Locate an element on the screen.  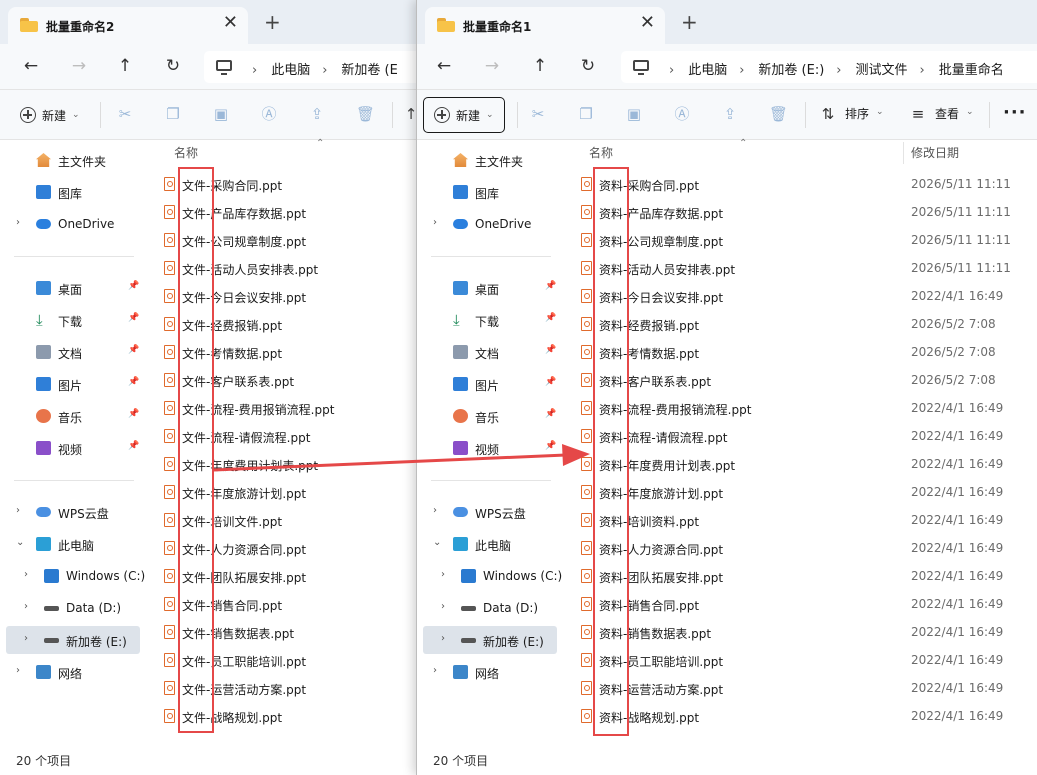
cut-icon: ✂ is located at coordinates (125, 114).